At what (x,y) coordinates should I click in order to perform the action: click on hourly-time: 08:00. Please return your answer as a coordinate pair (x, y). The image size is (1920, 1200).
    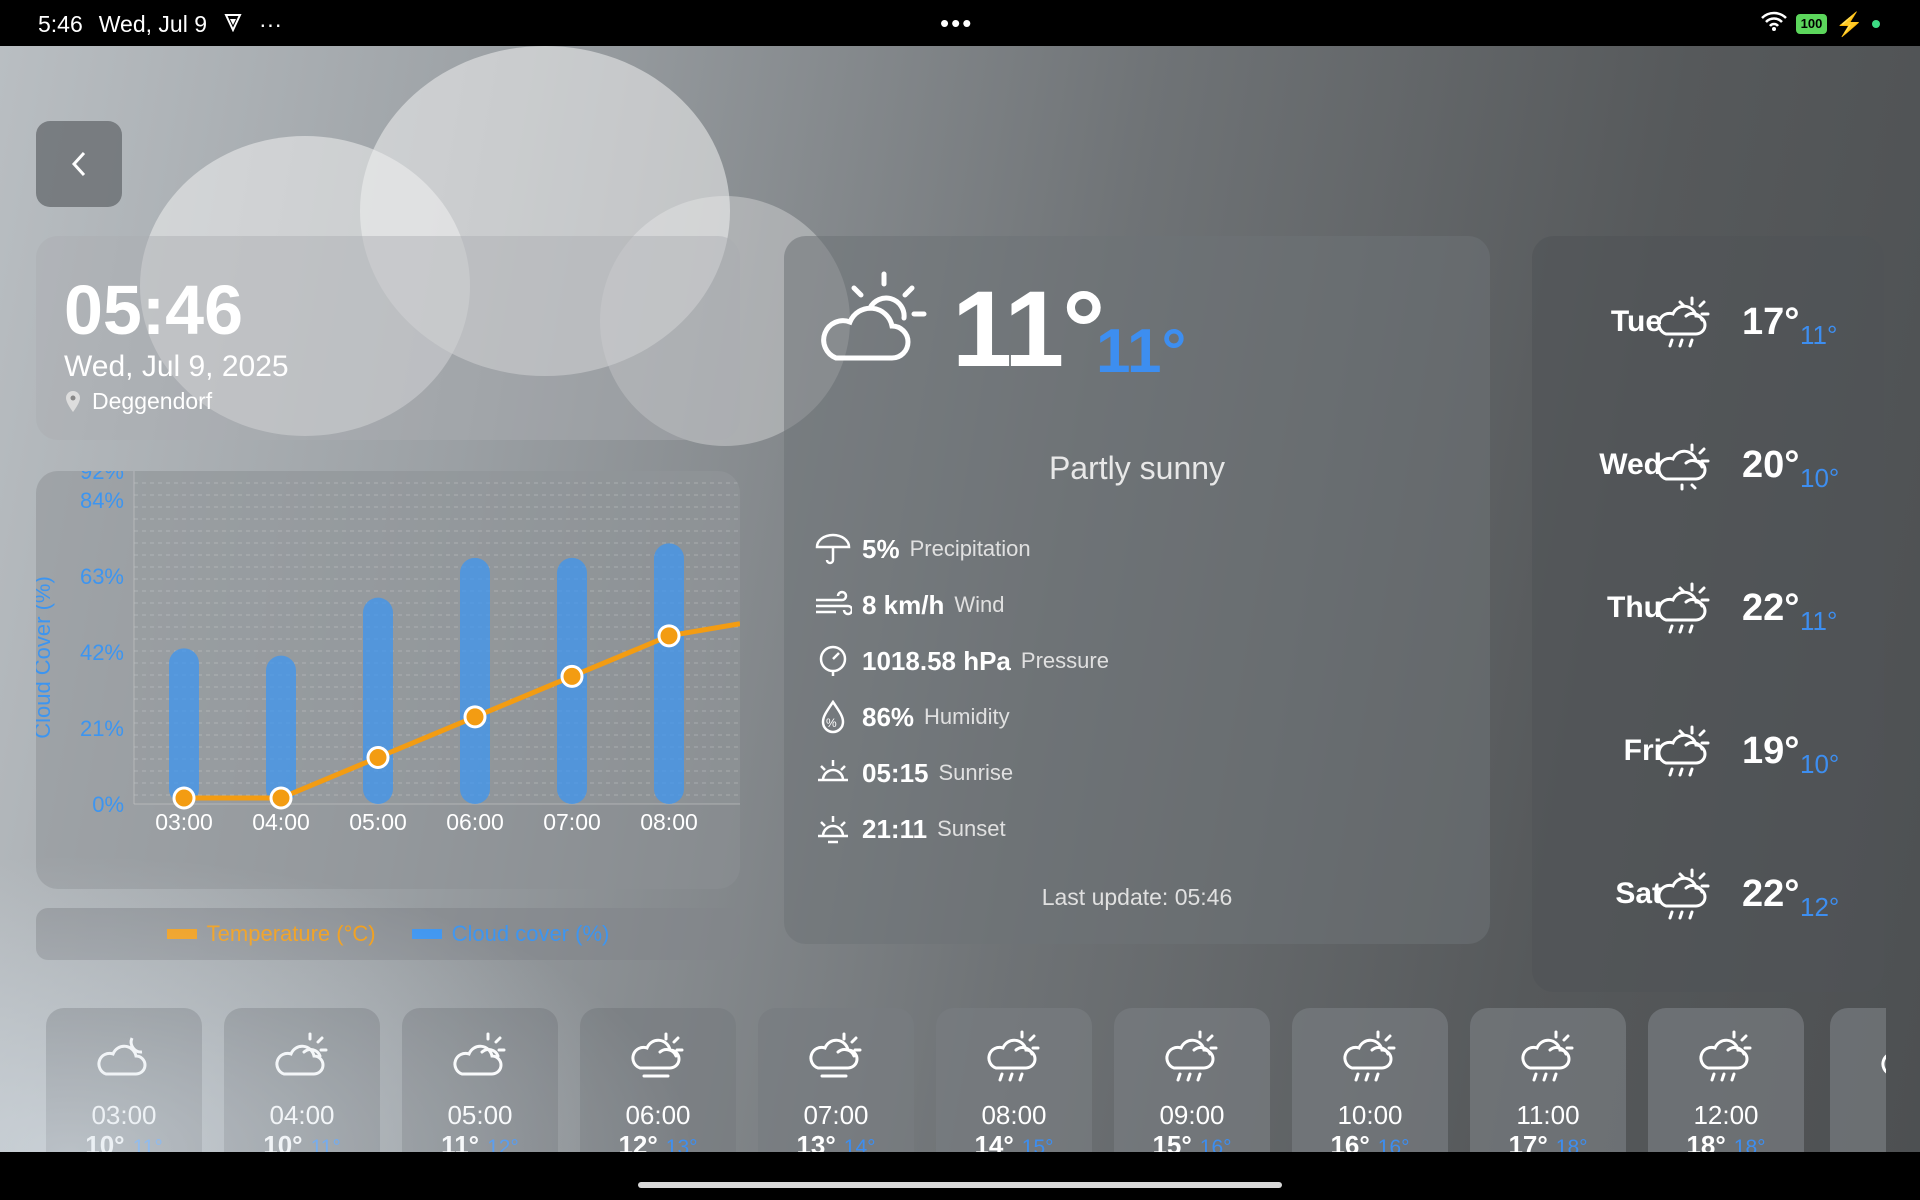
    Looking at the image, I should click on (1014, 1115).